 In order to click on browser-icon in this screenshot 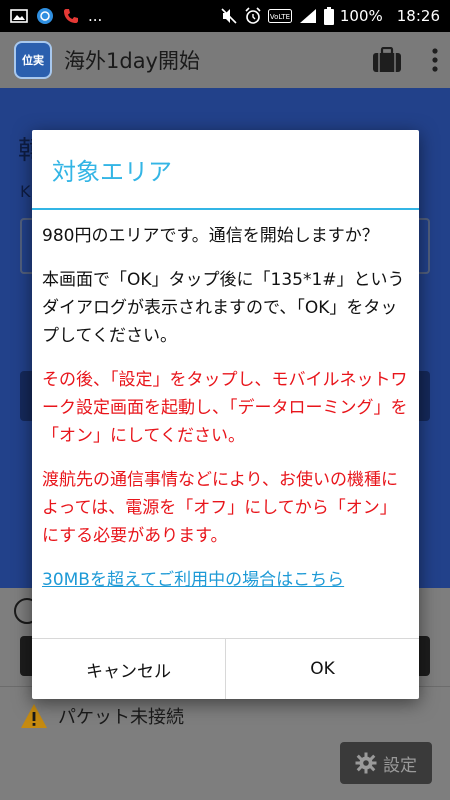, I will do `click(45, 16)`.